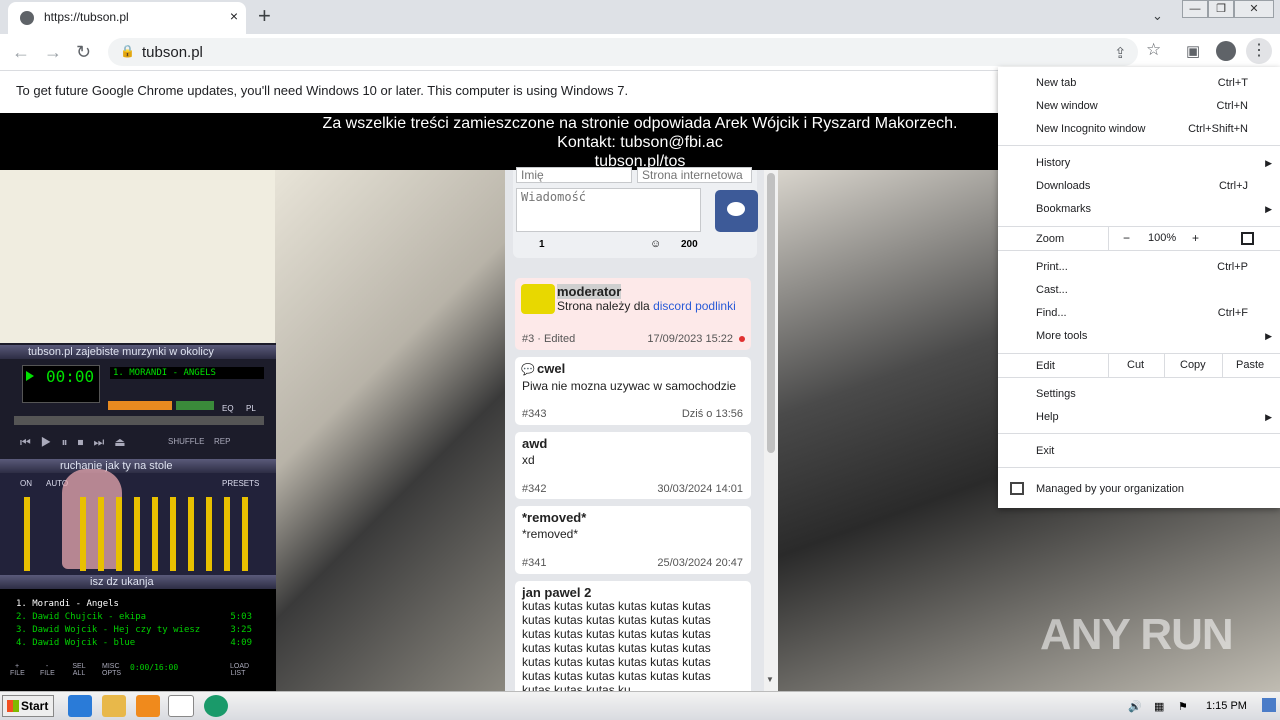 This screenshot has height=720, width=1280. I want to click on cut-button: Cut, so click(1135, 365).